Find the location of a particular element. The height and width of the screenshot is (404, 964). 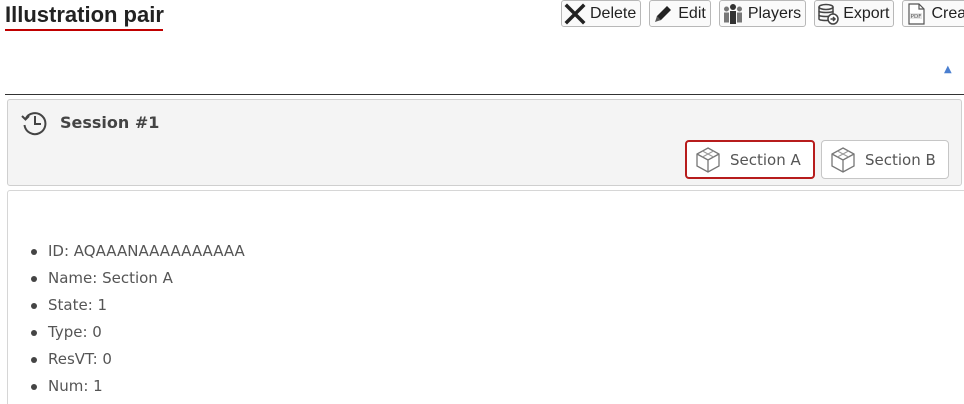

list-item: ResVT: 0 is located at coordinates (136, 362).